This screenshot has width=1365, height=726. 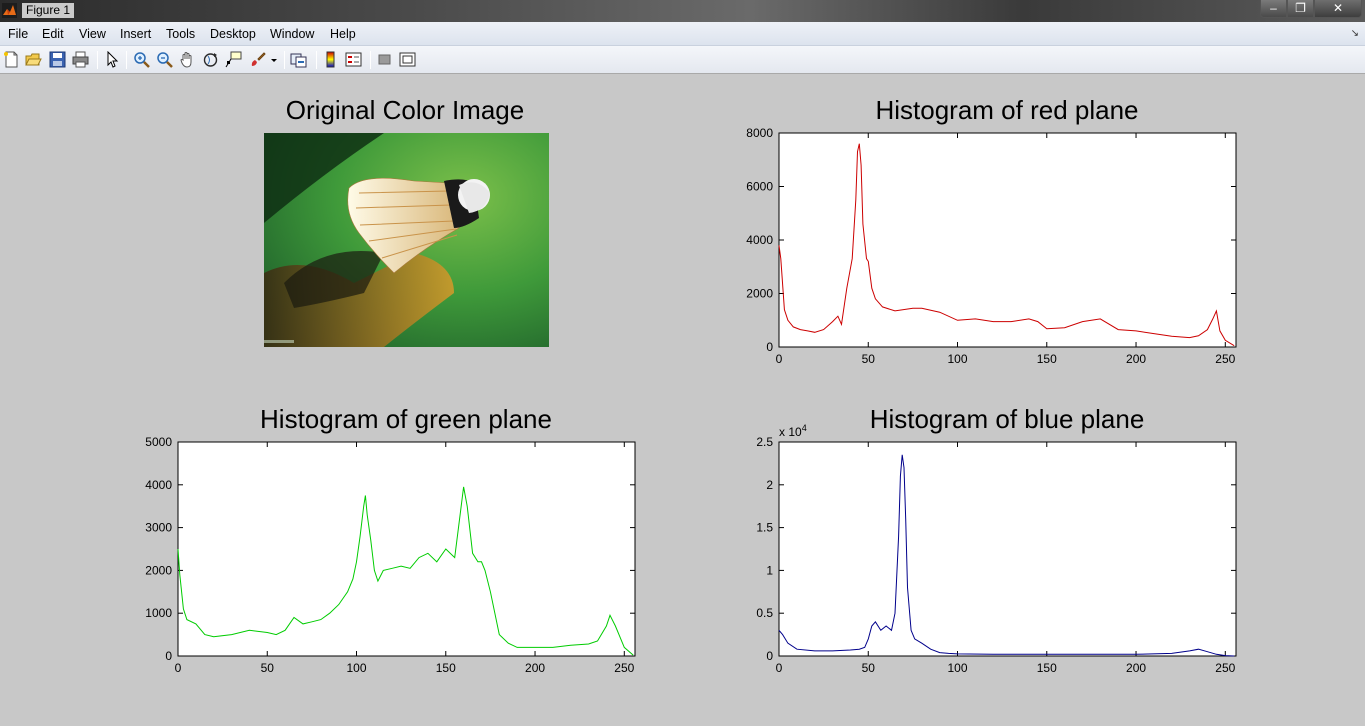 What do you see at coordinates (407, 59) in the screenshot?
I see `show-plot-tools-icon` at bounding box center [407, 59].